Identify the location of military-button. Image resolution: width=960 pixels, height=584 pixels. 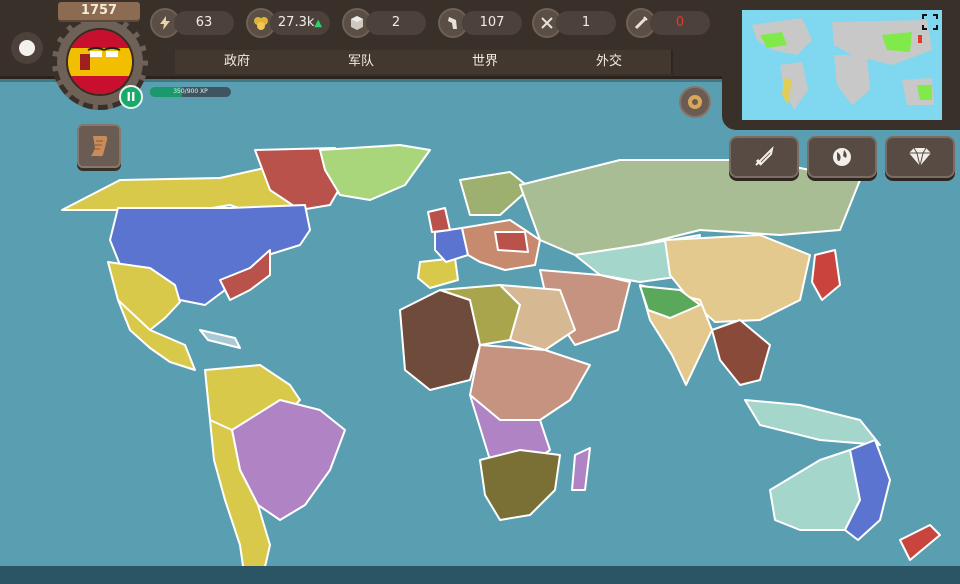
(764, 157).